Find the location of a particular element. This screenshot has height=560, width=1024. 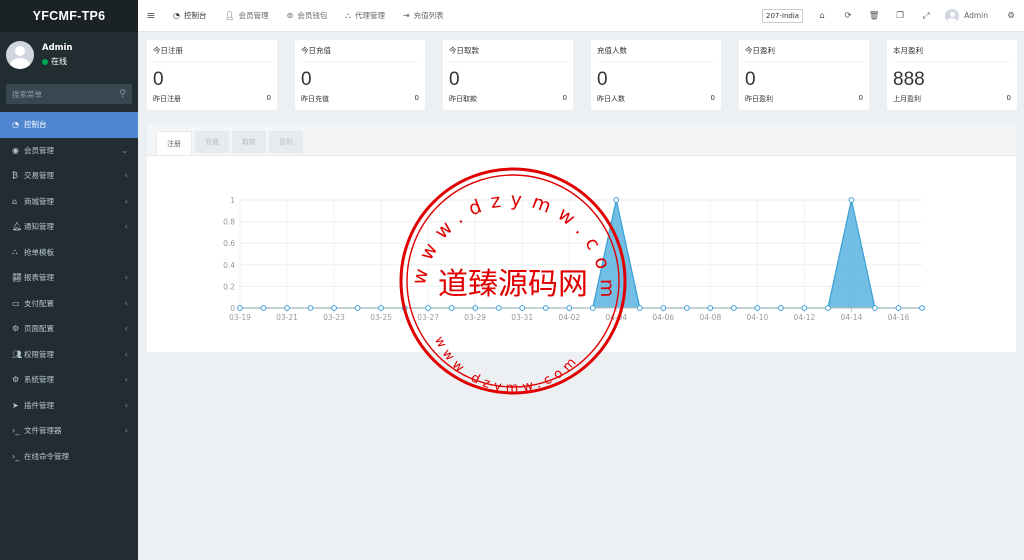

chart-tab-3: 盈利 is located at coordinates (286, 142).